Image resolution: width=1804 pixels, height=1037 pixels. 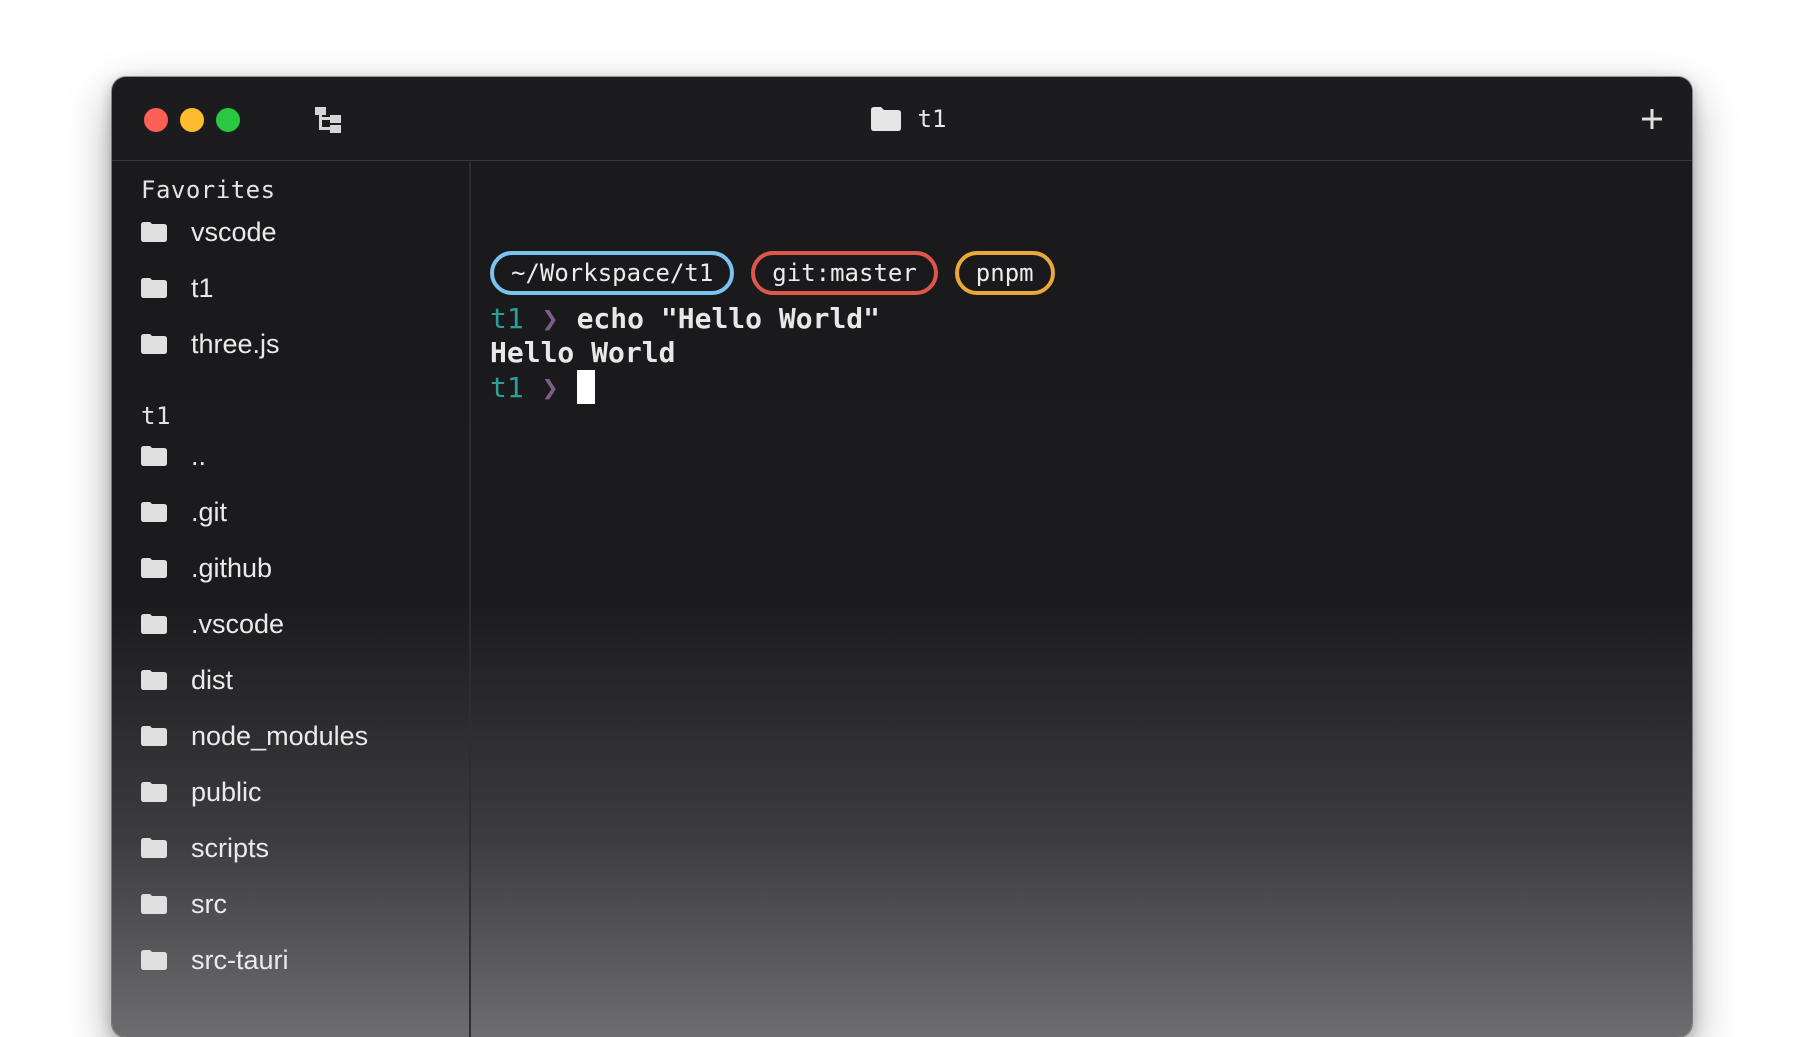 What do you see at coordinates (199, 455) in the screenshot?
I see `sidebar-item-label: ..` at bounding box center [199, 455].